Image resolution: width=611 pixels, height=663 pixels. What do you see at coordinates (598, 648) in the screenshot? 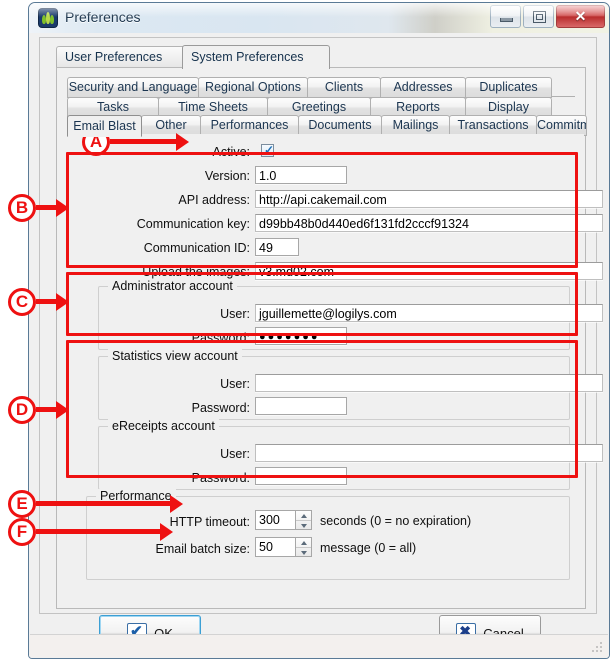
I see `resize-grip-icon` at bounding box center [598, 648].